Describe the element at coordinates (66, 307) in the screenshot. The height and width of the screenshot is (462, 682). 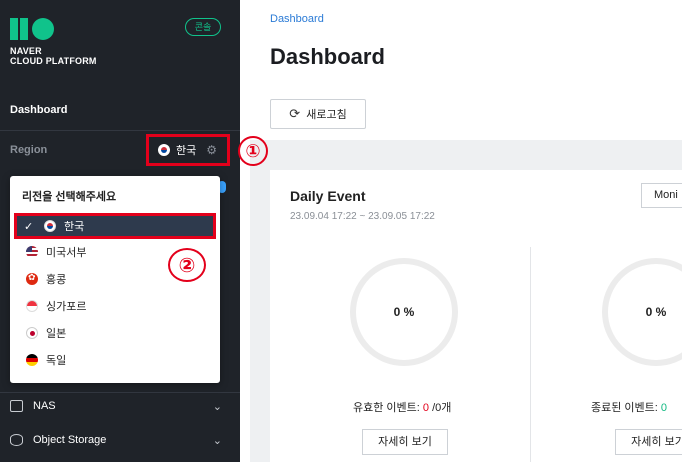
I see `option-label: 싱가포르` at that location.